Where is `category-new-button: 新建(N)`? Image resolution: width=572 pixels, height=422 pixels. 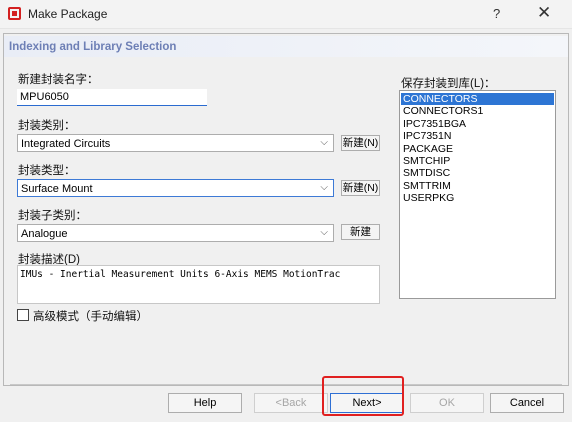
category-new-button: 新建(N) is located at coordinates (360, 143).